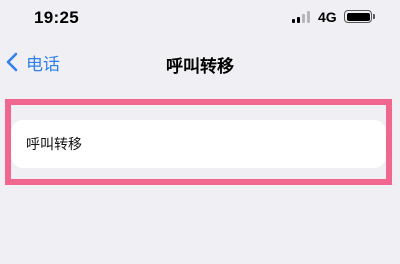 The height and width of the screenshot is (264, 400). I want to click on status-bar: 19:25 4G, so click(200, 18).